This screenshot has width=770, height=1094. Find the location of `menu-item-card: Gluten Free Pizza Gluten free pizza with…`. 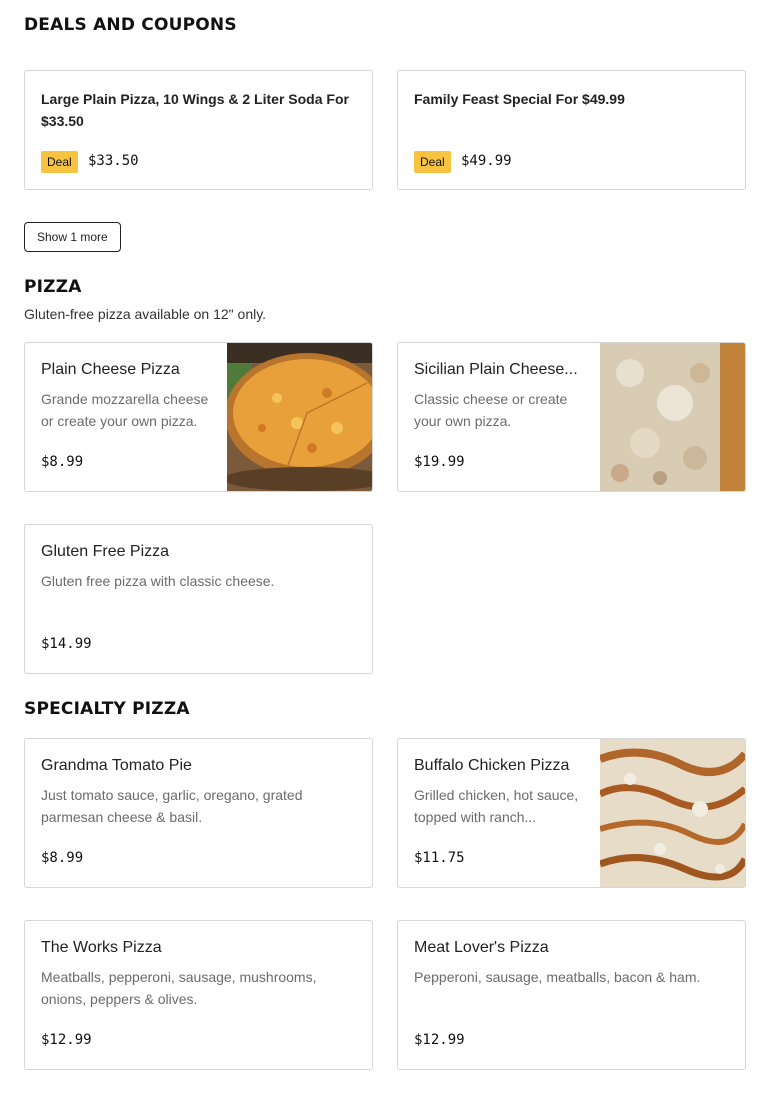

menu-item-card: Gluten Free Pizza Gluten free pizza with… is located at coordinates (198, 599).